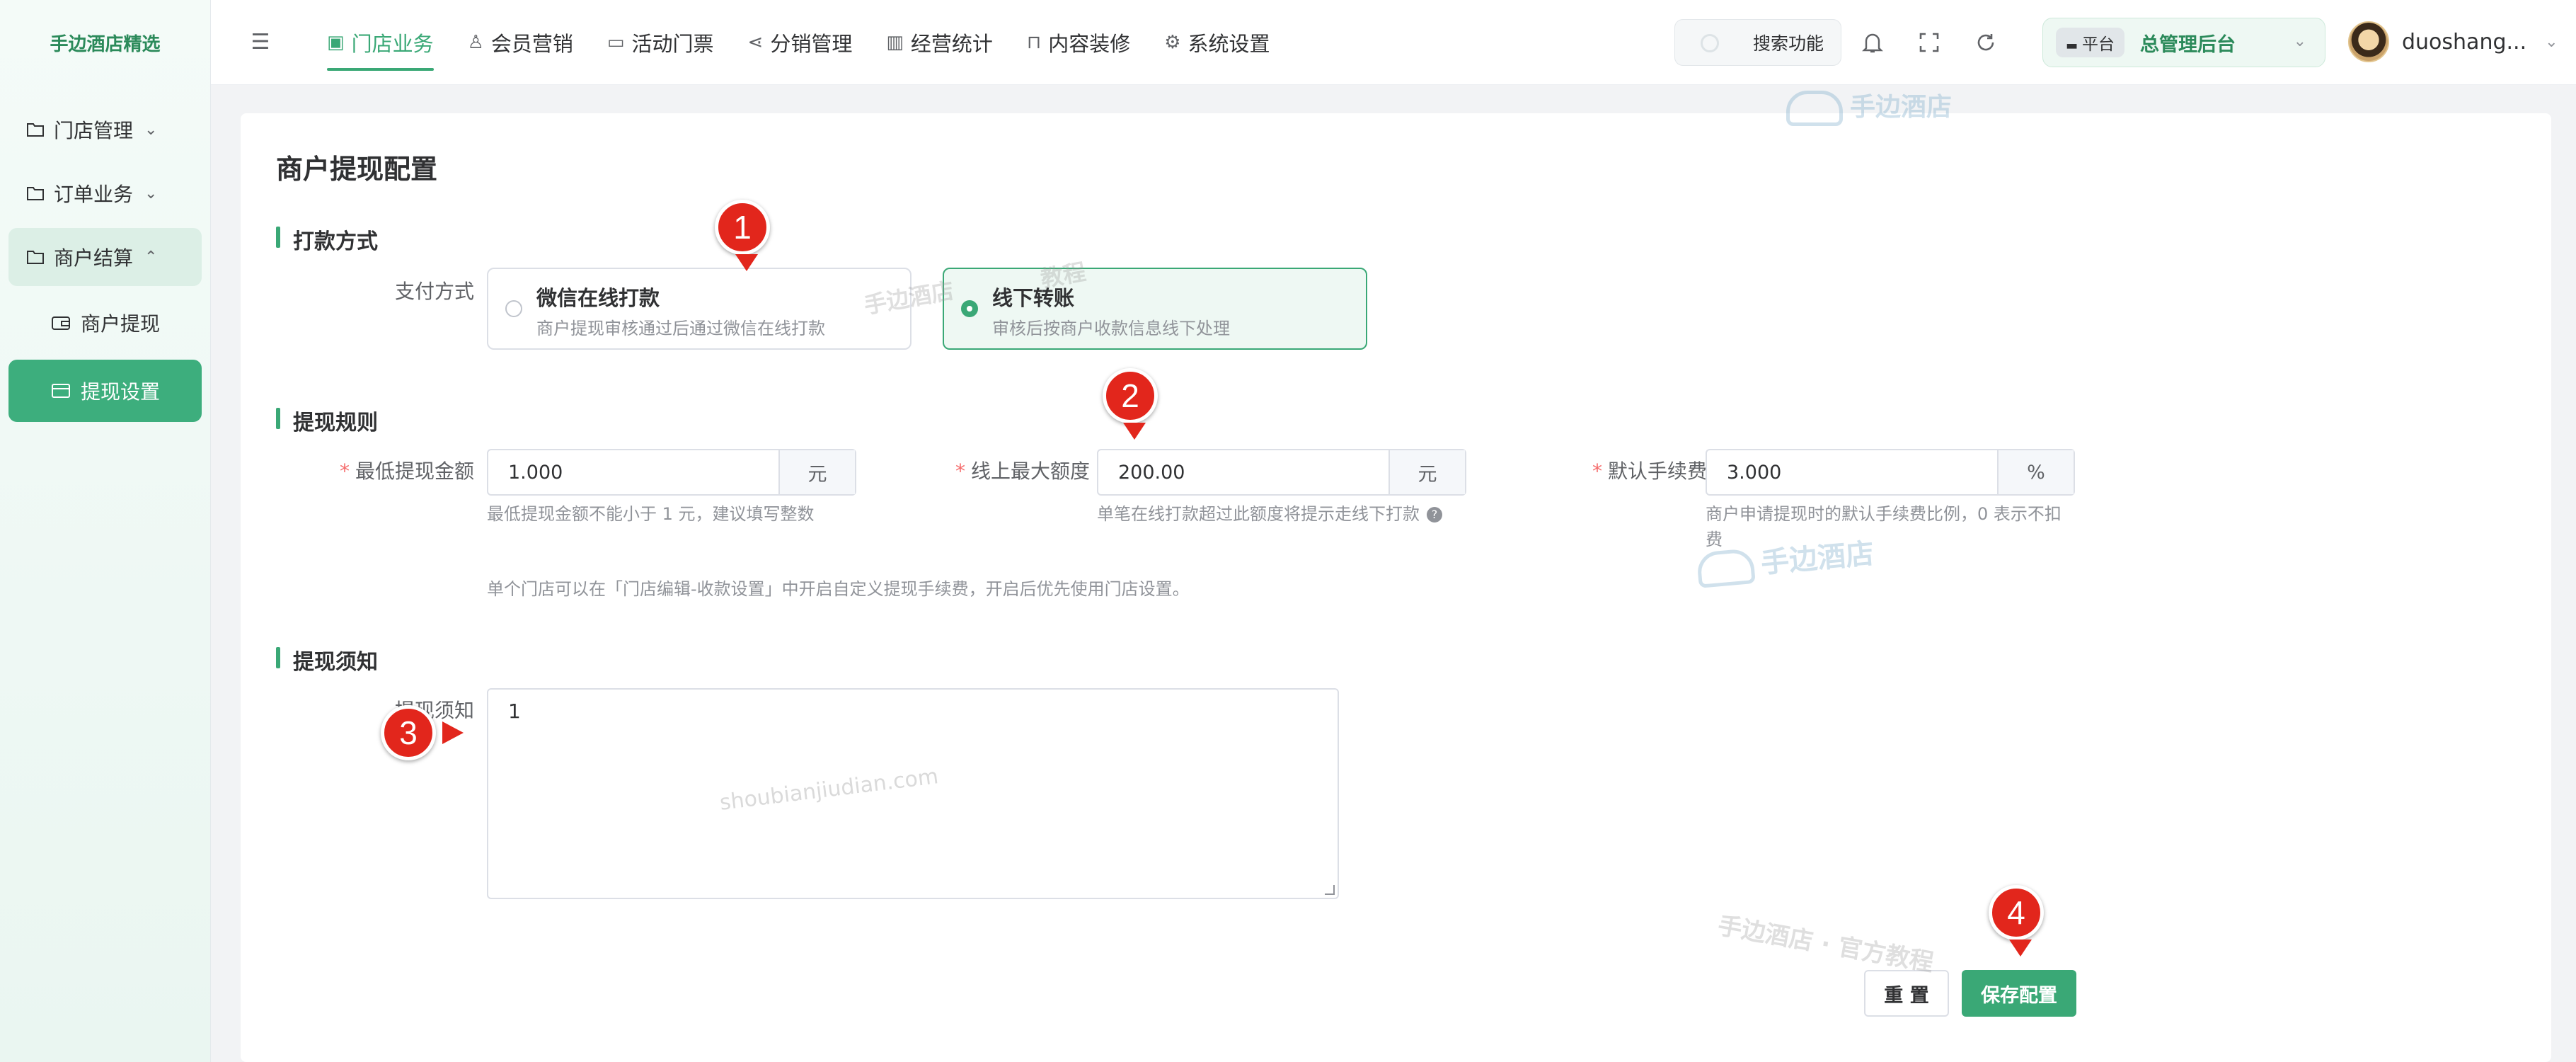 This screenshot has width=2576, height=1062. What do you see at coordinates (121, 392) in the screenshot?
I see `sidebar-subitem-label: 提现设置` at bounding box center [121, 392].